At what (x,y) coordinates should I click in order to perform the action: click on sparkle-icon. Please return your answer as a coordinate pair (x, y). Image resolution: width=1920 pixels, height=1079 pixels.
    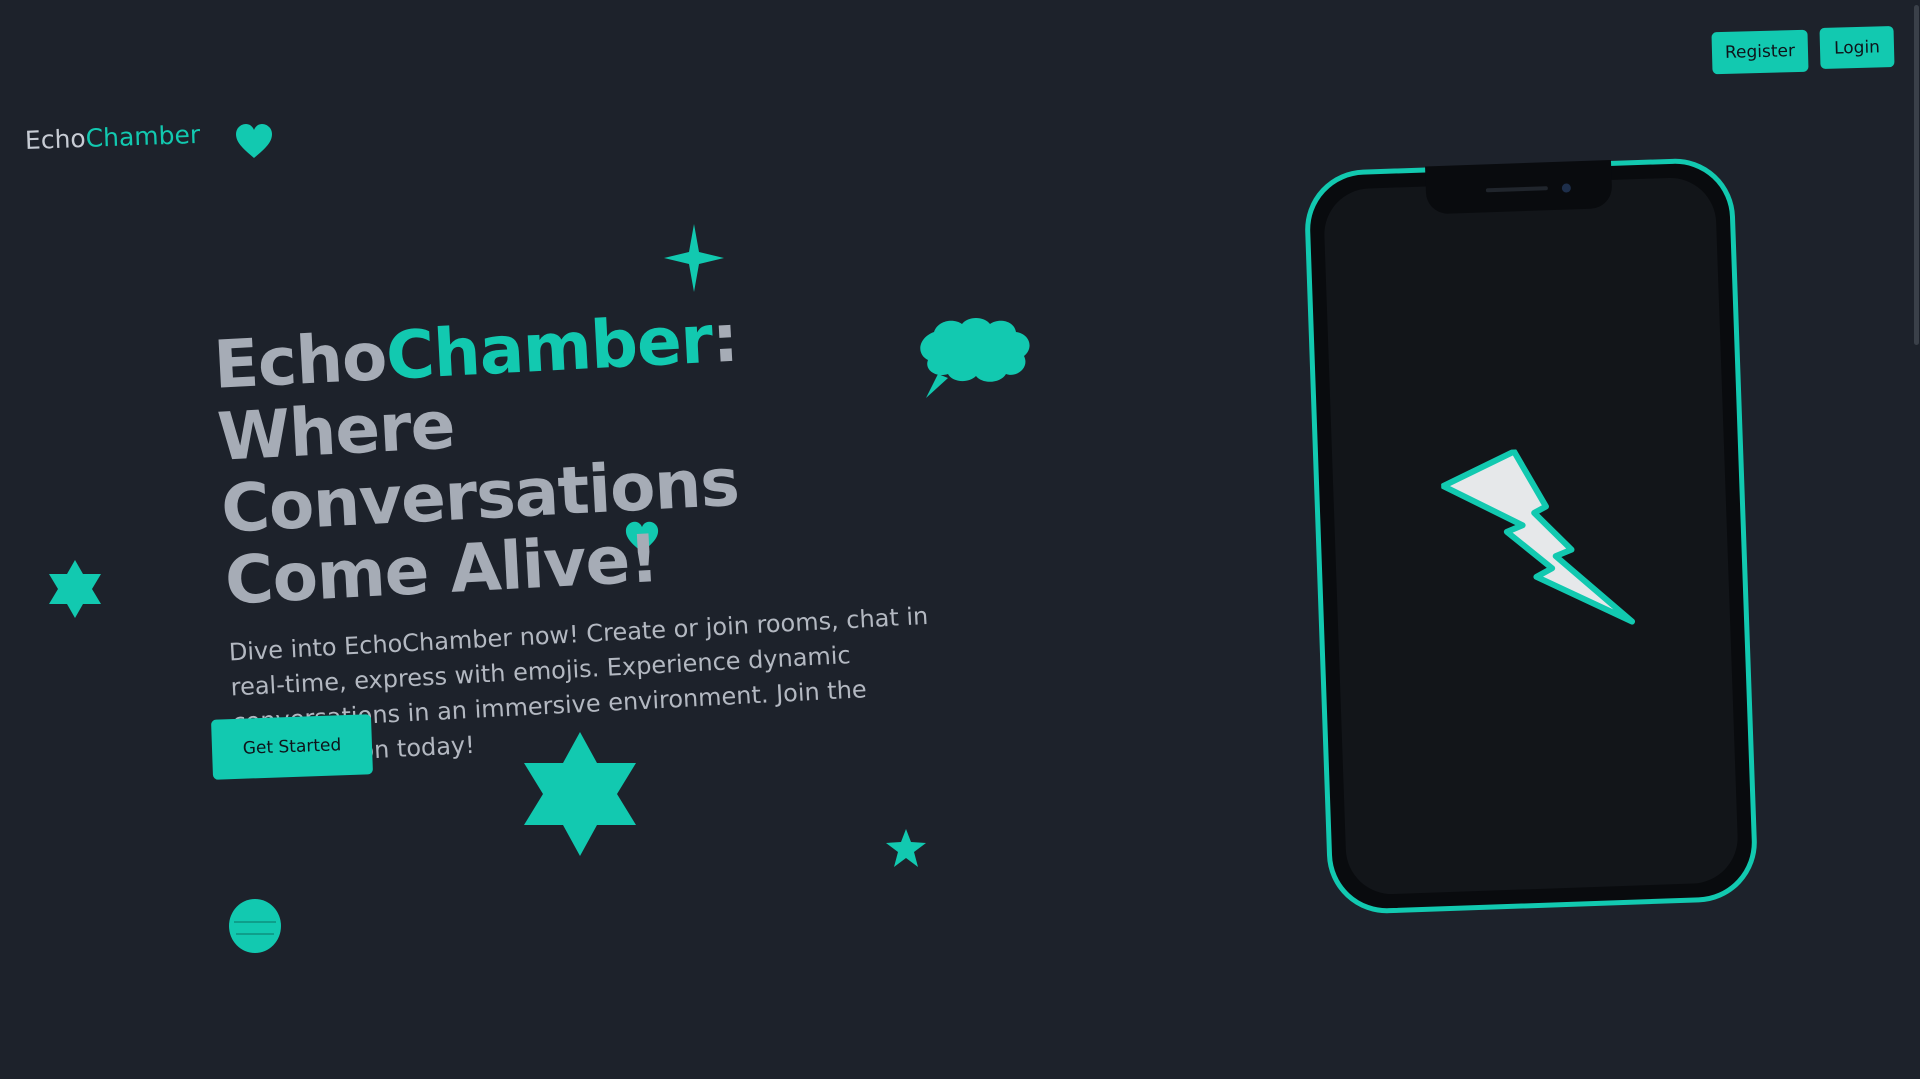
    Looking at the image, I should click on (694, 258).